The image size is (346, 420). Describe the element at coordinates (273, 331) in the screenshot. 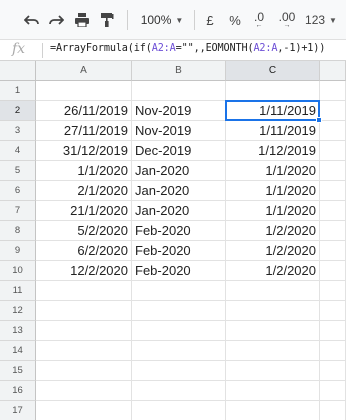

I see `cell-c13` at that location.